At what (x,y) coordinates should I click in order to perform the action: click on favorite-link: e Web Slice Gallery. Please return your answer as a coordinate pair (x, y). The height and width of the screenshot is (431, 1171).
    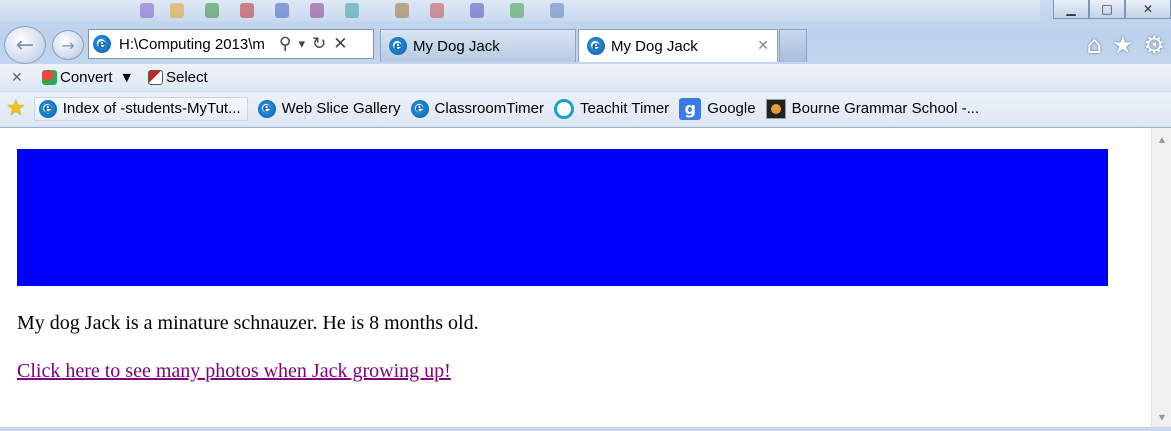
    Looking at the image, I should click on (329, 108).